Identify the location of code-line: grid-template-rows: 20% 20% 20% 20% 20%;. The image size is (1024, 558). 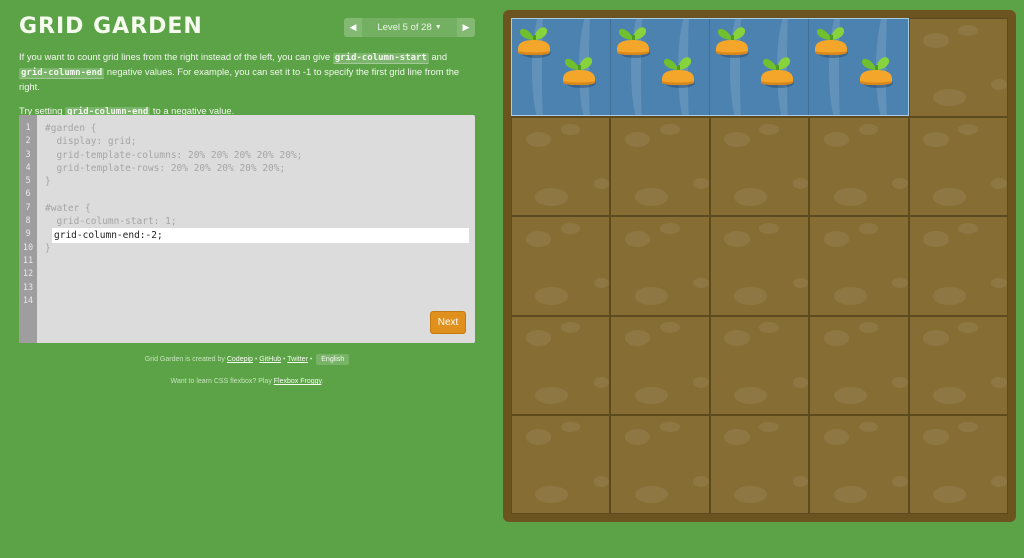
(165, 168).